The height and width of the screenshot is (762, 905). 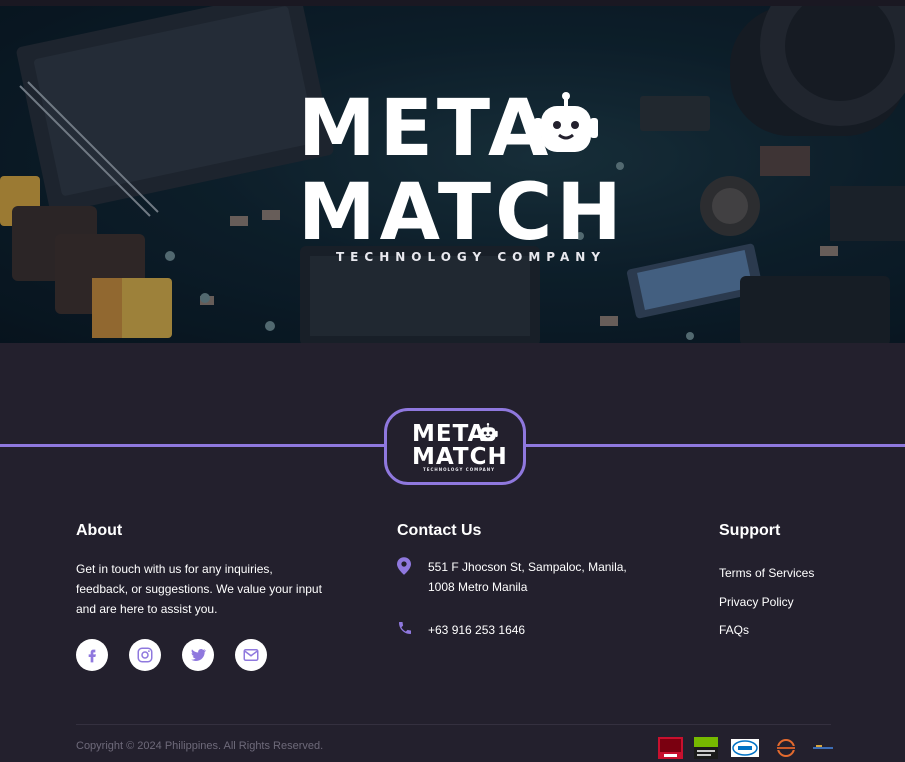 I want to click on badge-word-match: MATCH, so click(x=460, y=457).